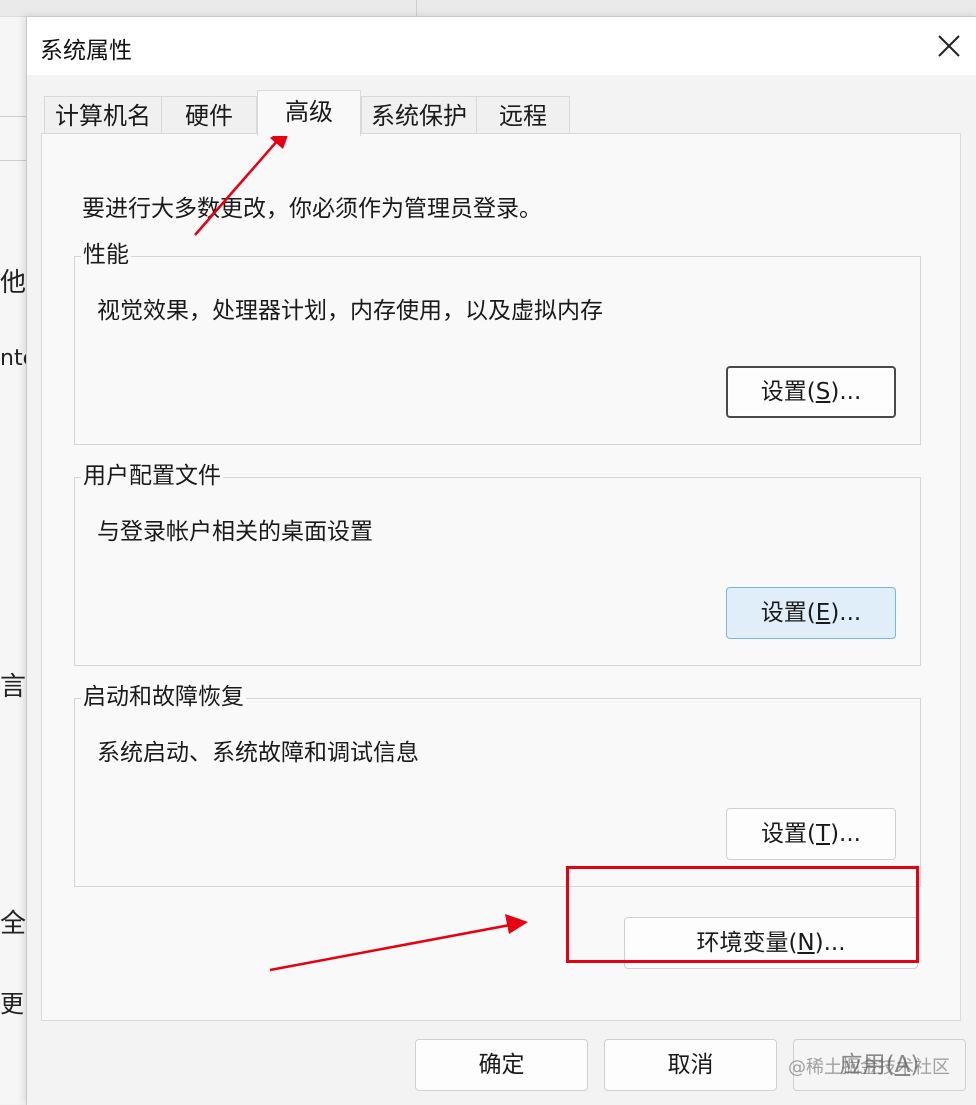 This screenshot has height=1105, width=976. Describe the element at coordinates (243, 180) in the screenshot. I see `arrow-to-advanced-tab` at that location.